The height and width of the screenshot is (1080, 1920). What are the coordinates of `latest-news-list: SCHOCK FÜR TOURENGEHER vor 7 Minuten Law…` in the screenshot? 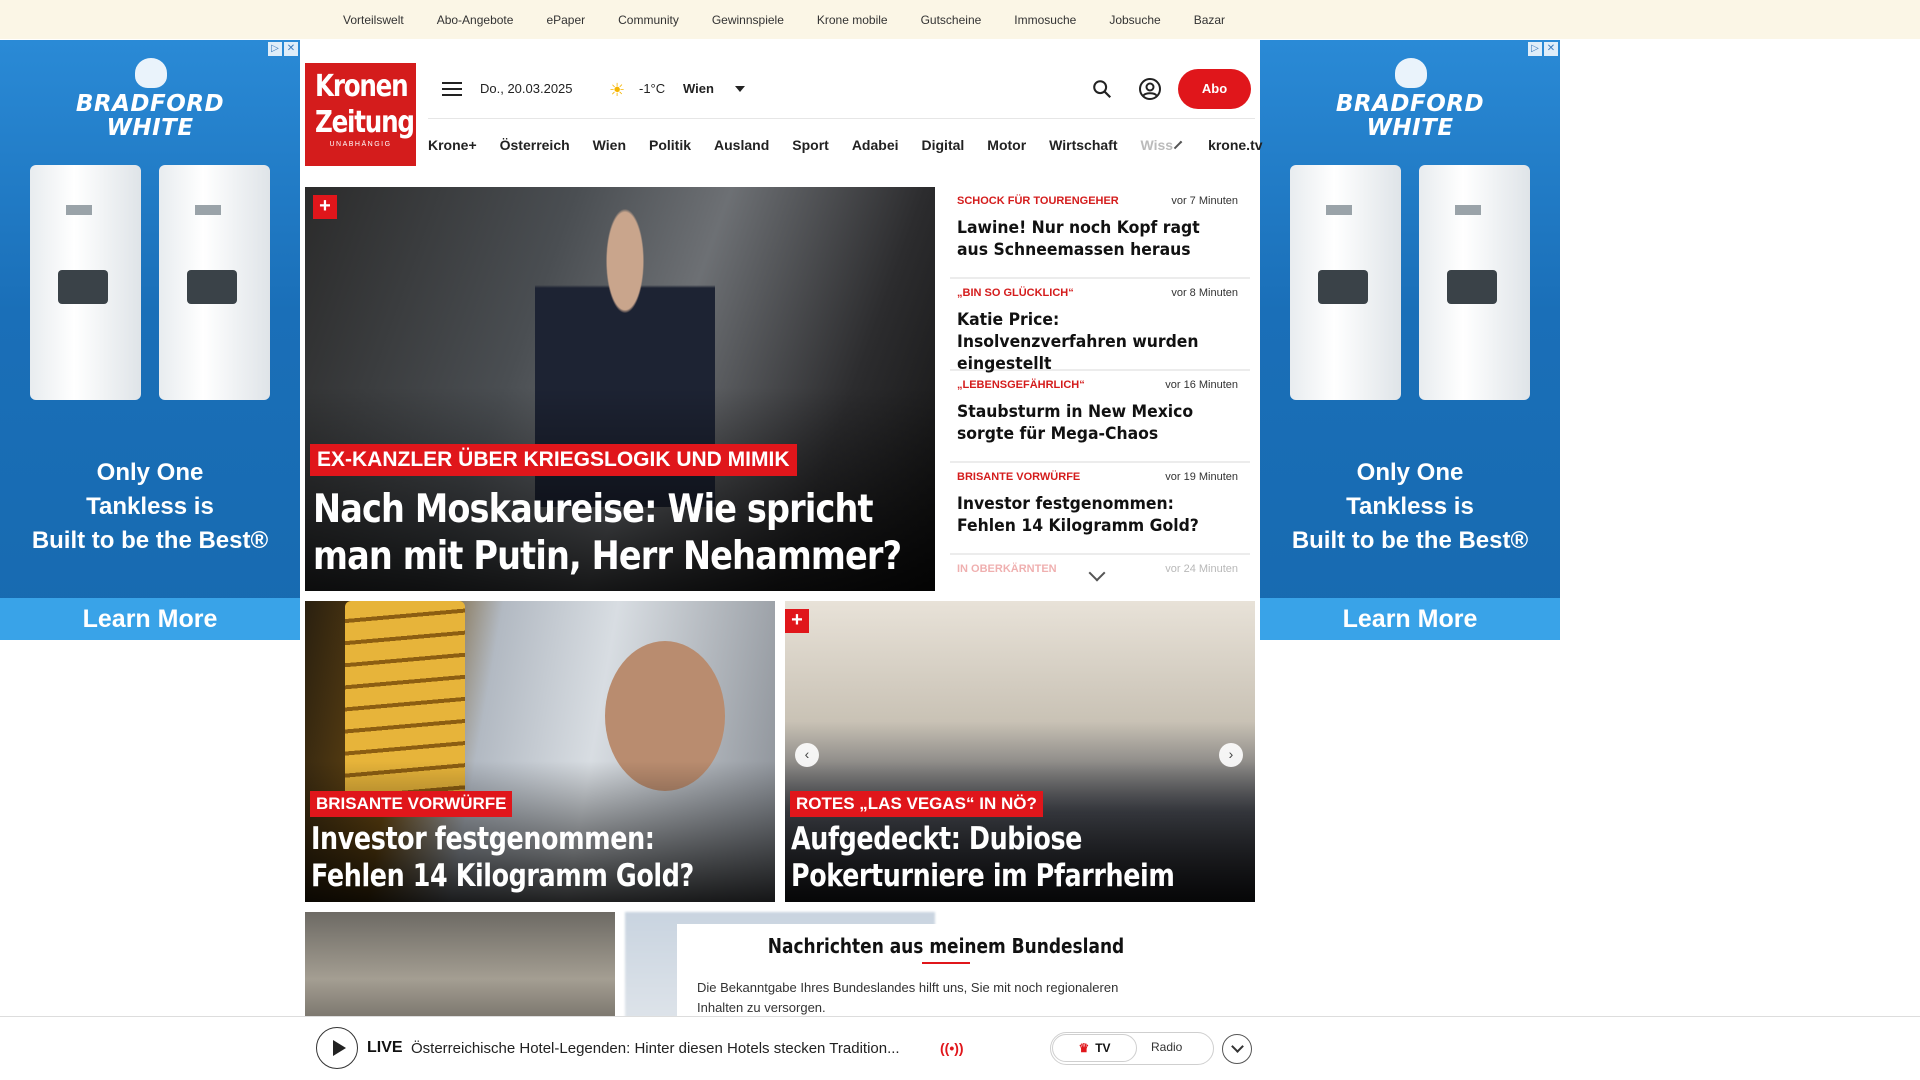 It's located at (1100, 386).